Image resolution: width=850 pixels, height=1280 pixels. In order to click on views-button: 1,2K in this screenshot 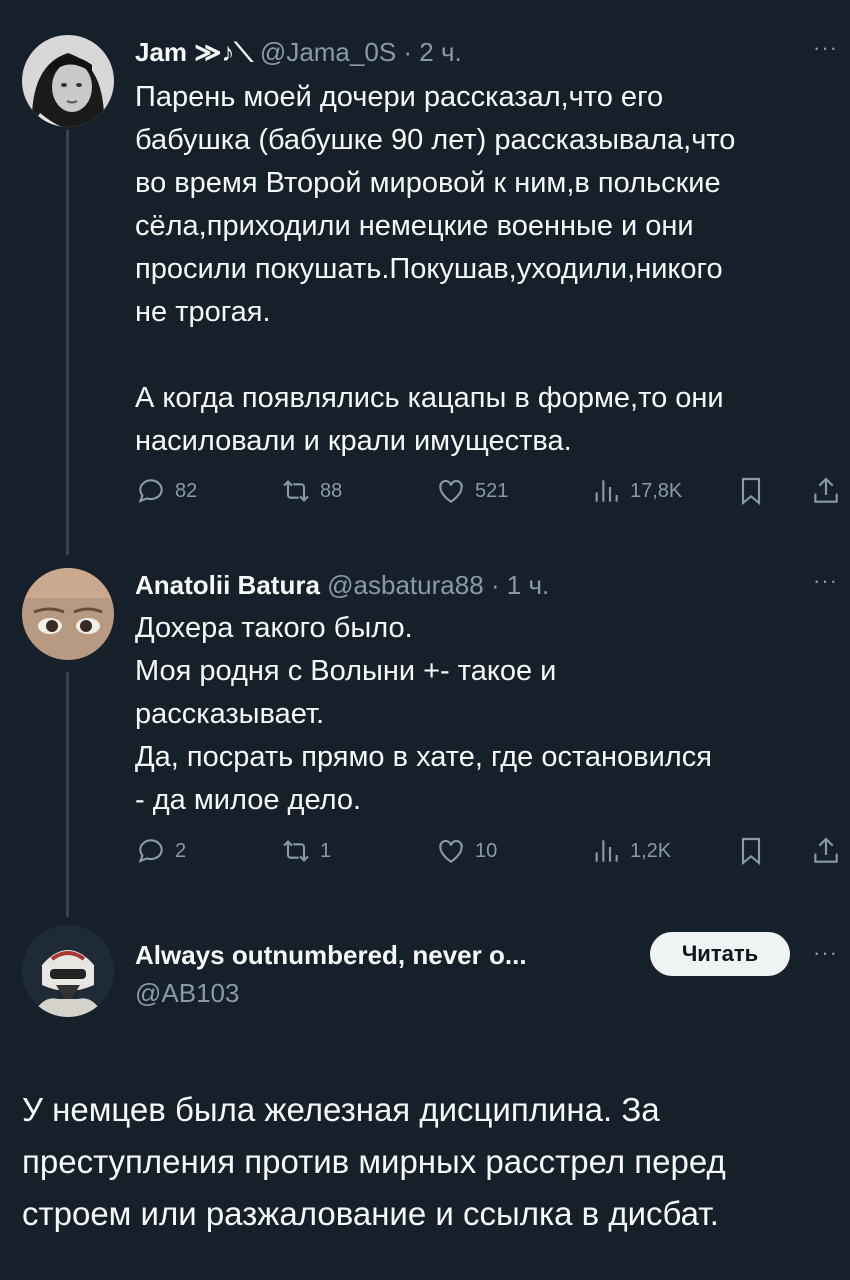, I will do `click(630, 851)`.